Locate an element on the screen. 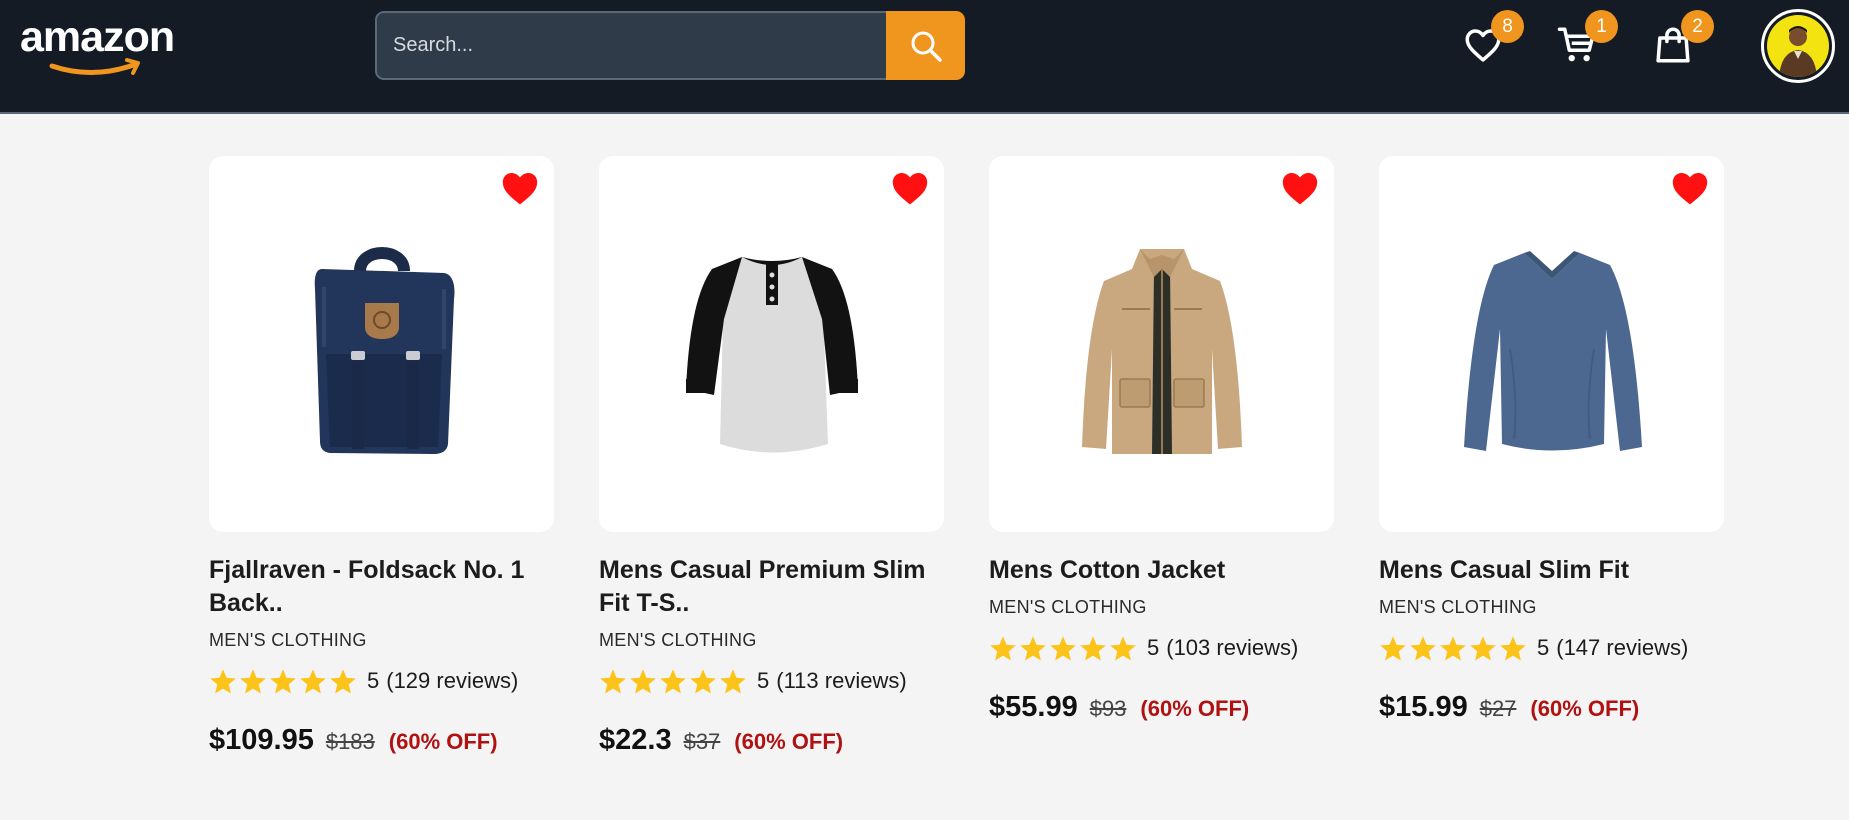 The image size is (1849, 820). review-count: (103 reviews) is located at coordinates (1232, 647).